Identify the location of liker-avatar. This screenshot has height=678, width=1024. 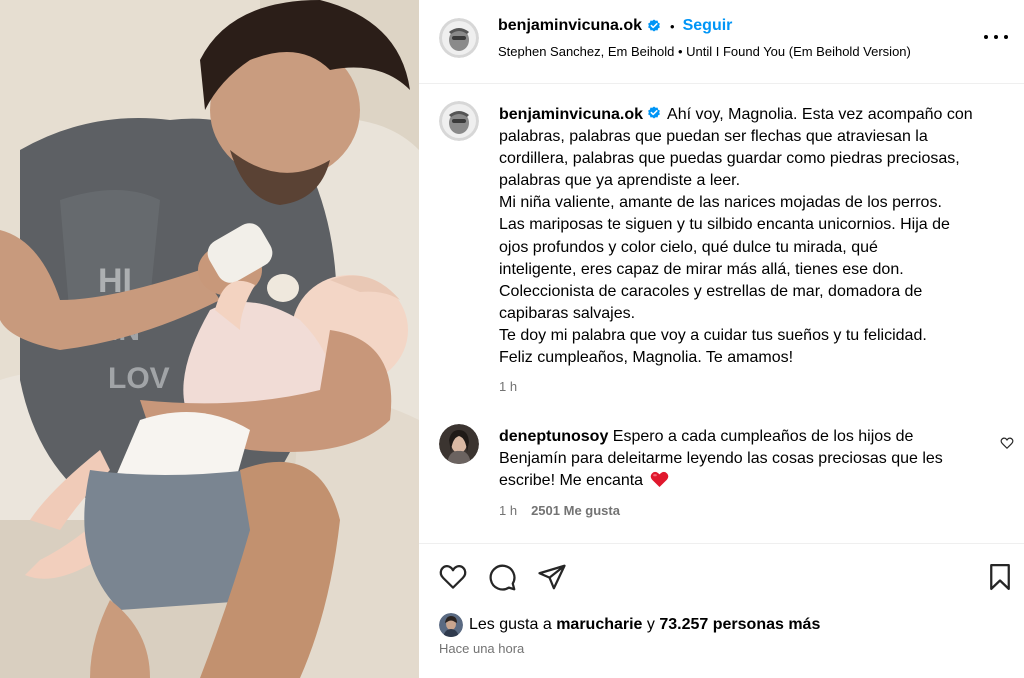
(451, 625).